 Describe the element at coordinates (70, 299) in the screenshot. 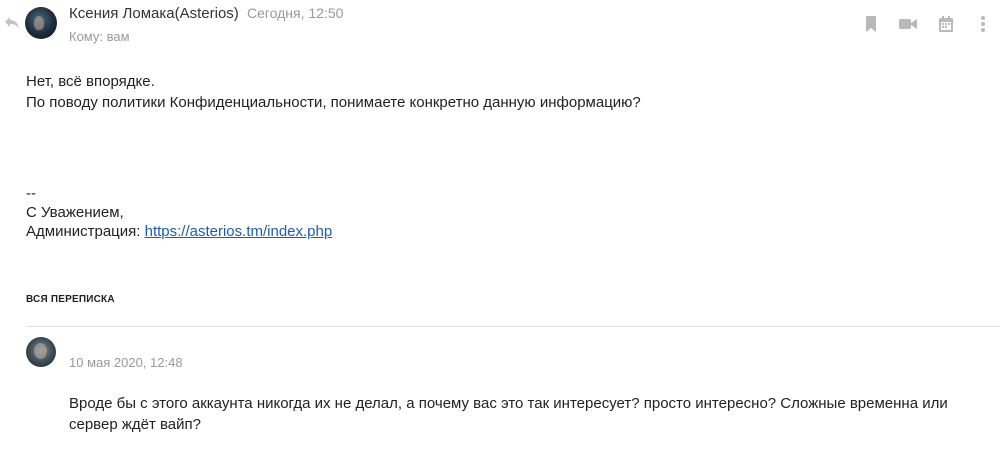

I see `thread-label: ВСЯ ПЕРЕПИСКА` at that location.